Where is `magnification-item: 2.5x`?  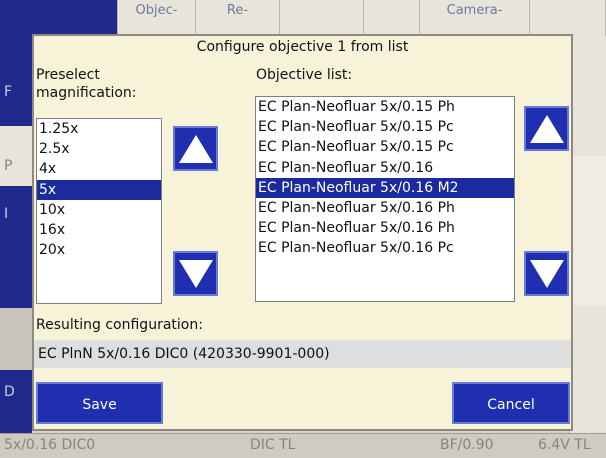
magnification-item: 2.5x is located at coordinates (99, 149).